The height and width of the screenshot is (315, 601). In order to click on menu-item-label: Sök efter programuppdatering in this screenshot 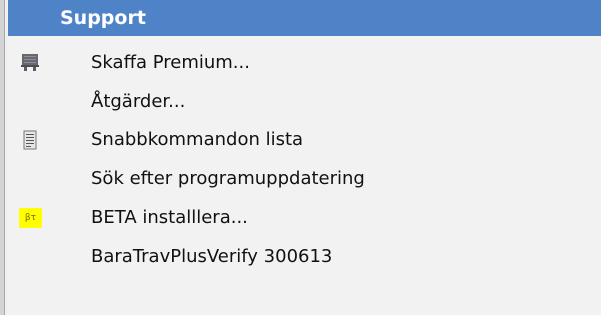, I will do `click(228, 178)`.